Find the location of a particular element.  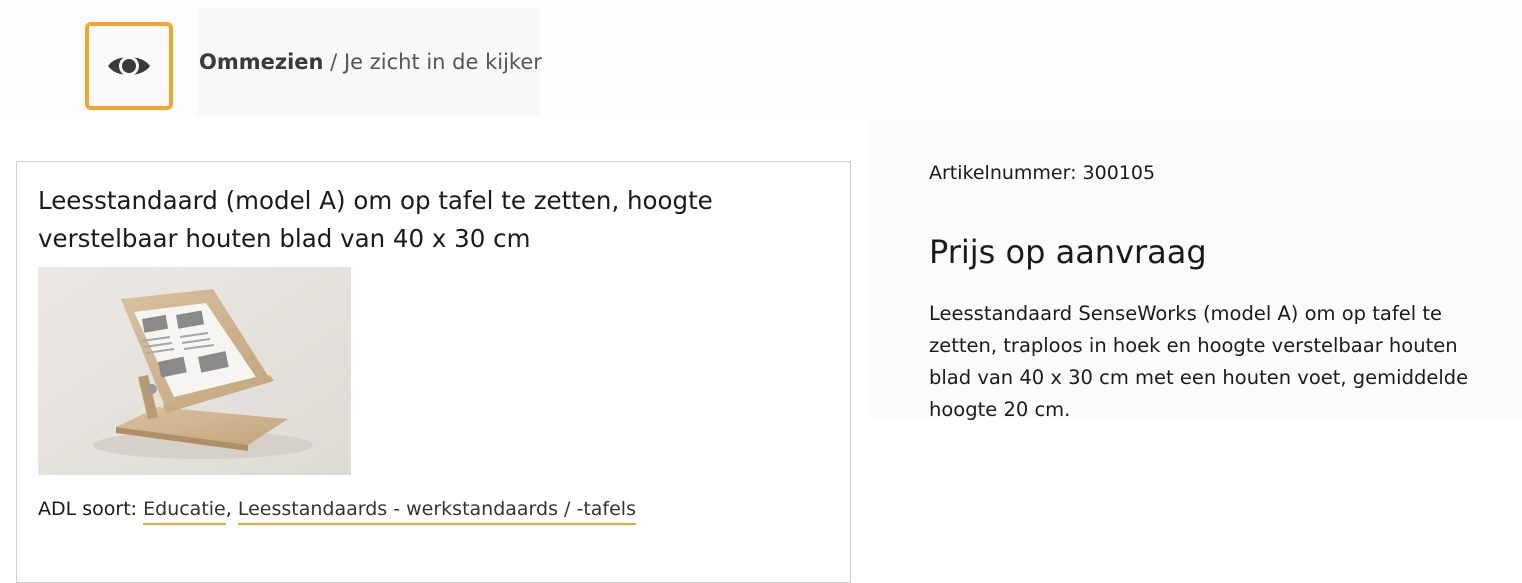

adl-link-educatie: Educatie is located at coordinates (184, 511).